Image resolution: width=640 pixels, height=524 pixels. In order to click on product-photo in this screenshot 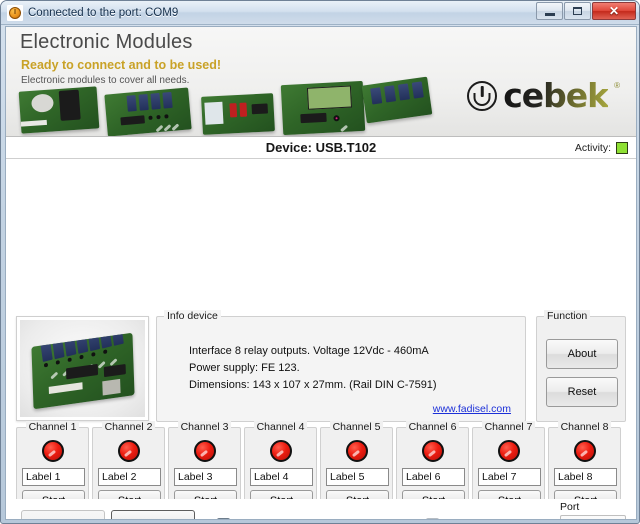, I will do `click(82, 368)`.